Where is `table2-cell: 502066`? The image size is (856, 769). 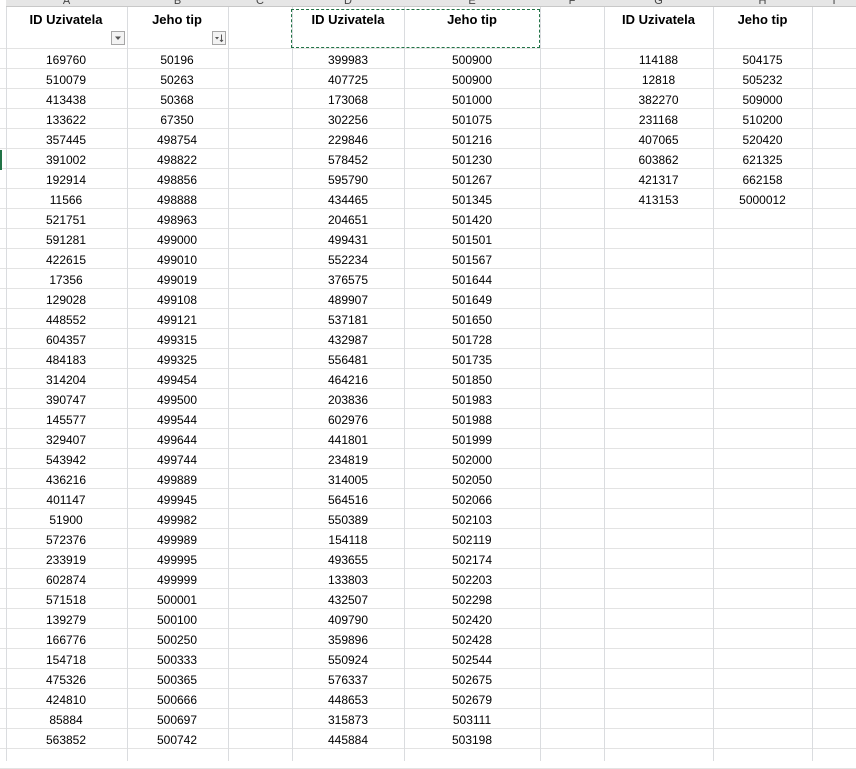 table2-cell: 502066 is located at coordinates (472, 500).